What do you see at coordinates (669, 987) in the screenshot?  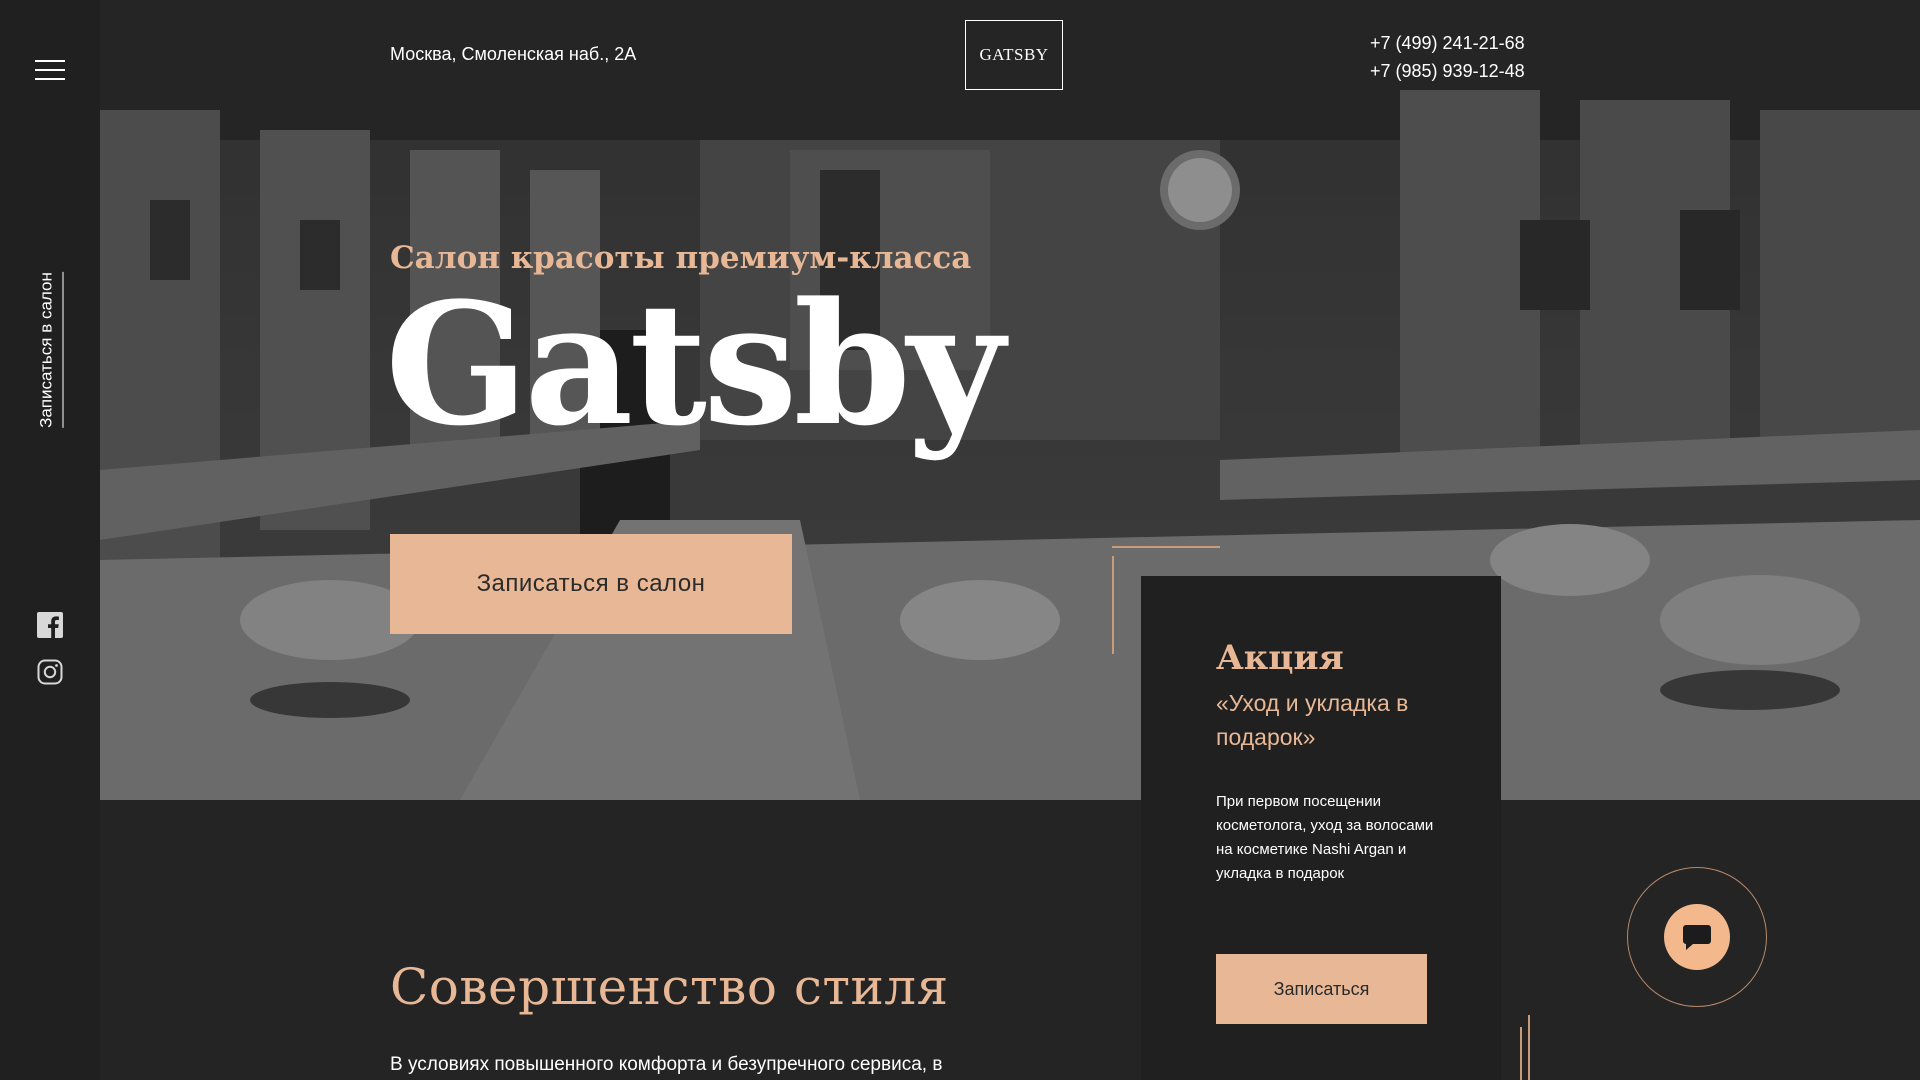 I see `section-title: Совершенство стиля` at bounding box center [669, 987].